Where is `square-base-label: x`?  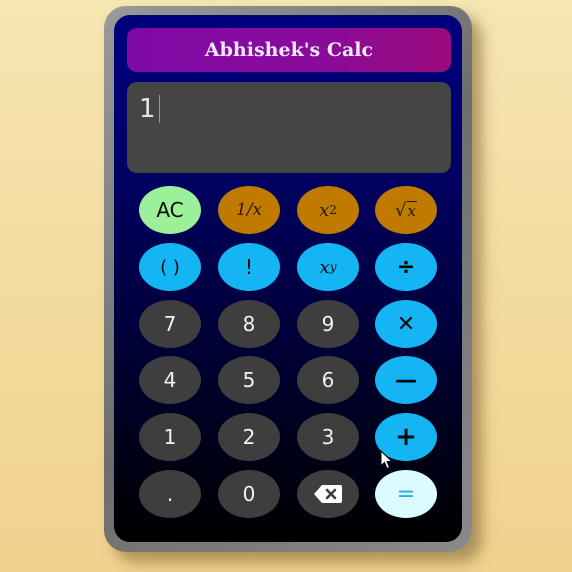
square-base-label: x is located at coordinates (324, 210).